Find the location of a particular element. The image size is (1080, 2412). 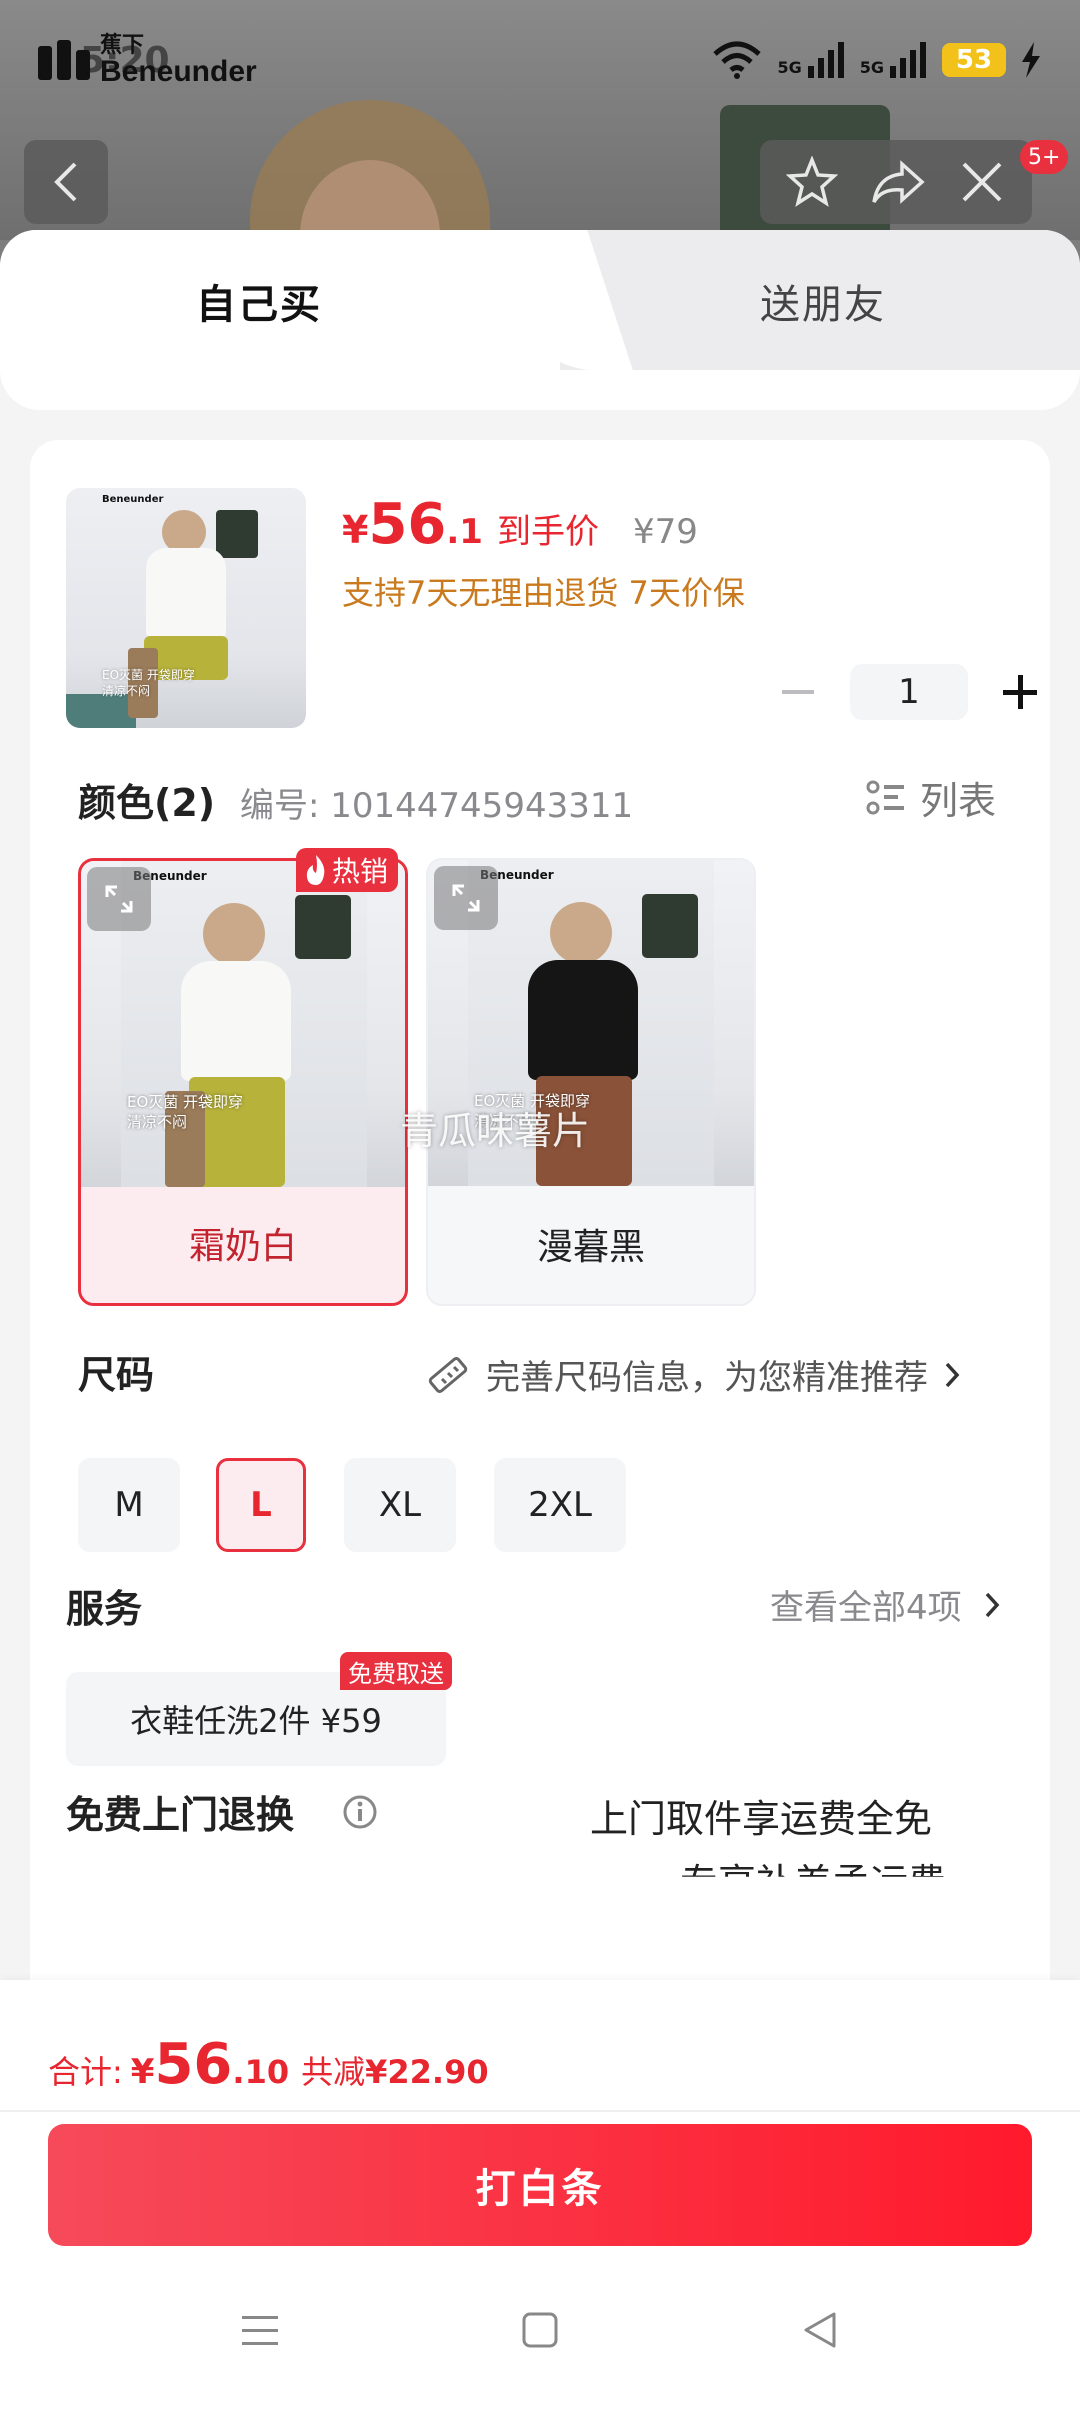

list-icon is located at coordinates (885, 797).